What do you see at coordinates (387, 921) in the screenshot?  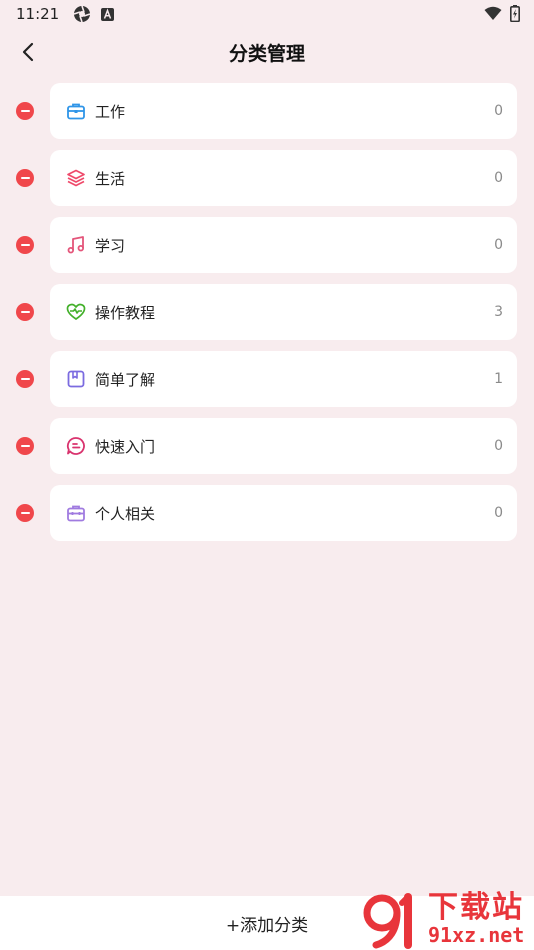 I see `watermark-logo-icon` at bounding box center [387, 921].